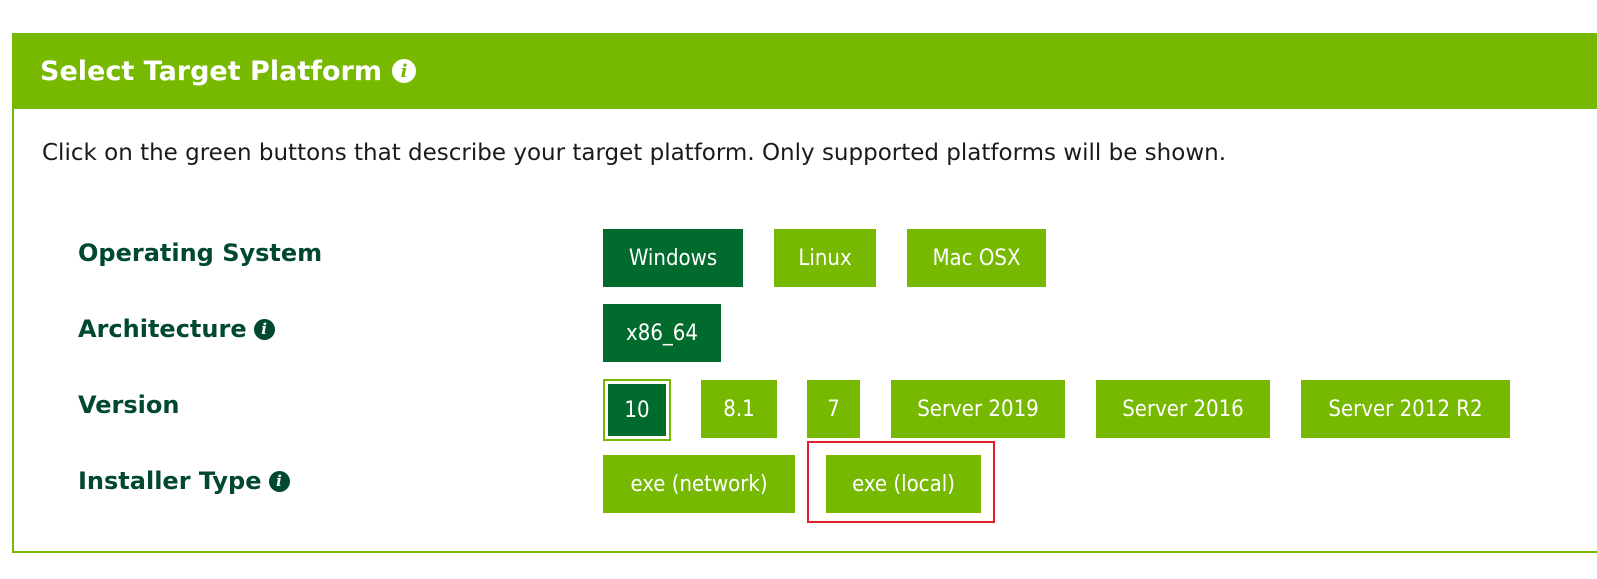 This screenshot has height=579, width=1597. I want to click on arch-label-text: Architecture, so click(162, 329).